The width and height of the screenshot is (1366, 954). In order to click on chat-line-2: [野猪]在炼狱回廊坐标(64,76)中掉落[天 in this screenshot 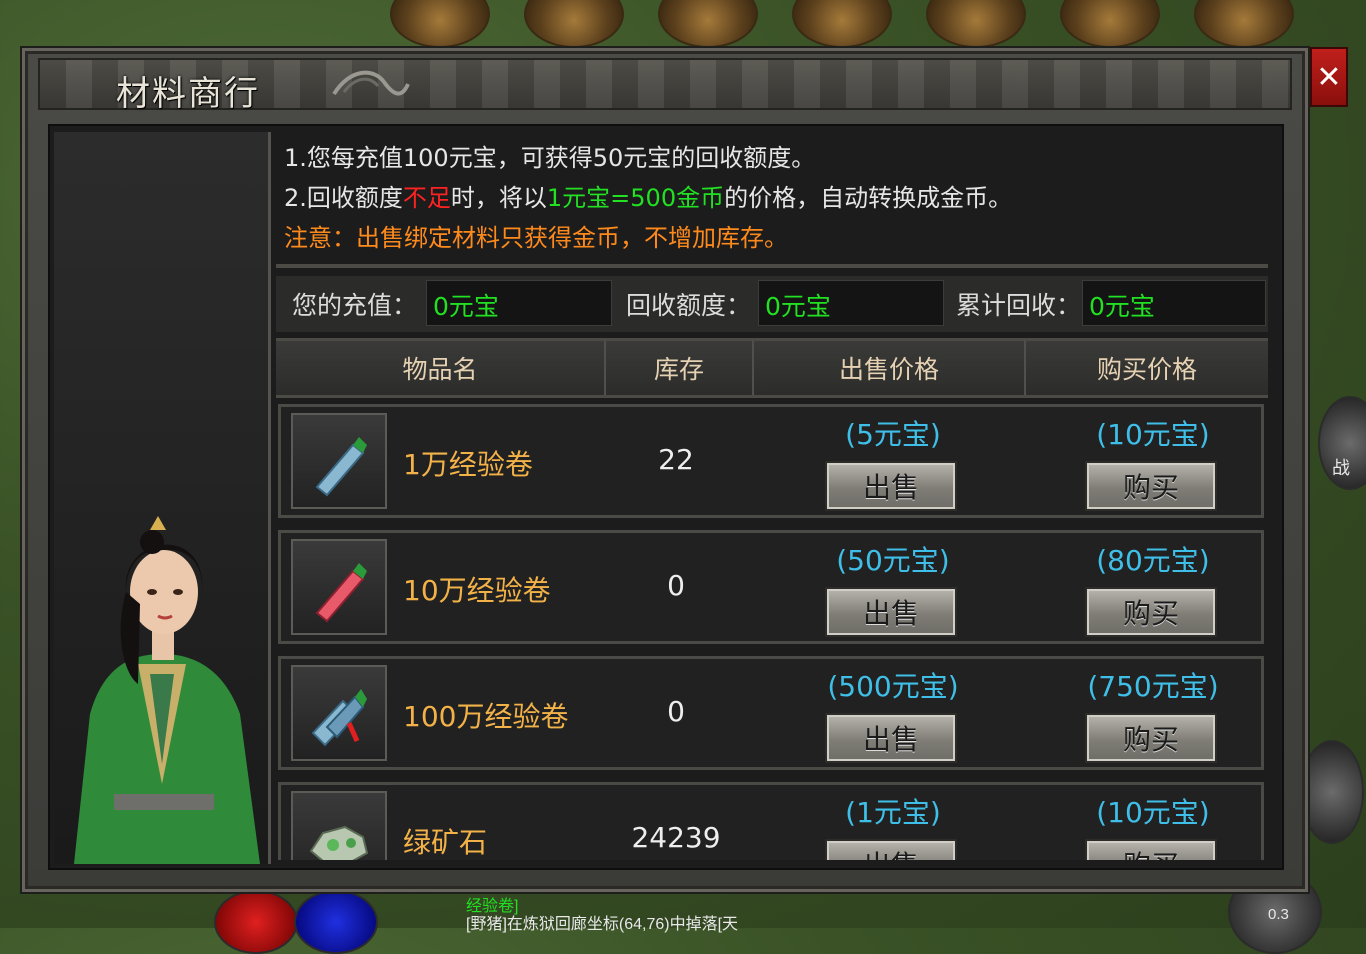, I will do `click(602, 924)`.